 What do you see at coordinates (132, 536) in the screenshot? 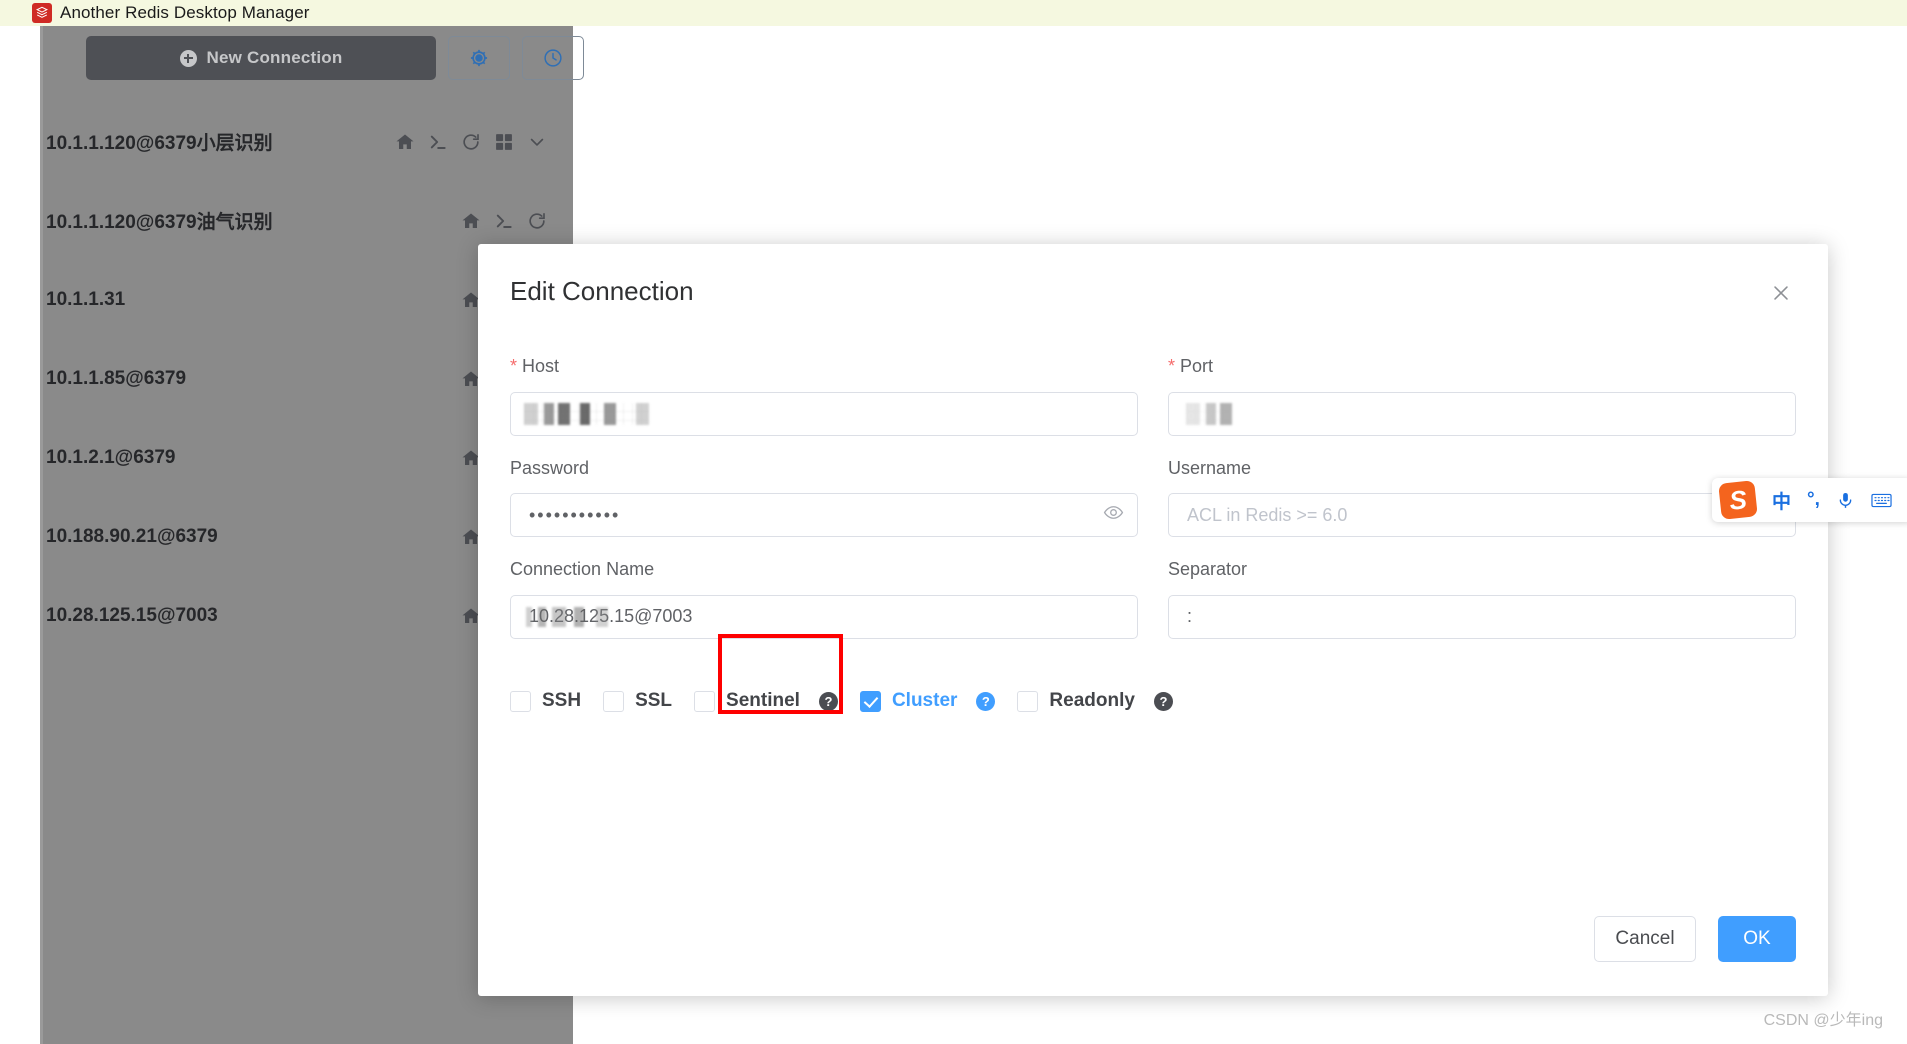
I see `connection-name-label: 10.188.90.21@6379` at bounding box center [132, 536].